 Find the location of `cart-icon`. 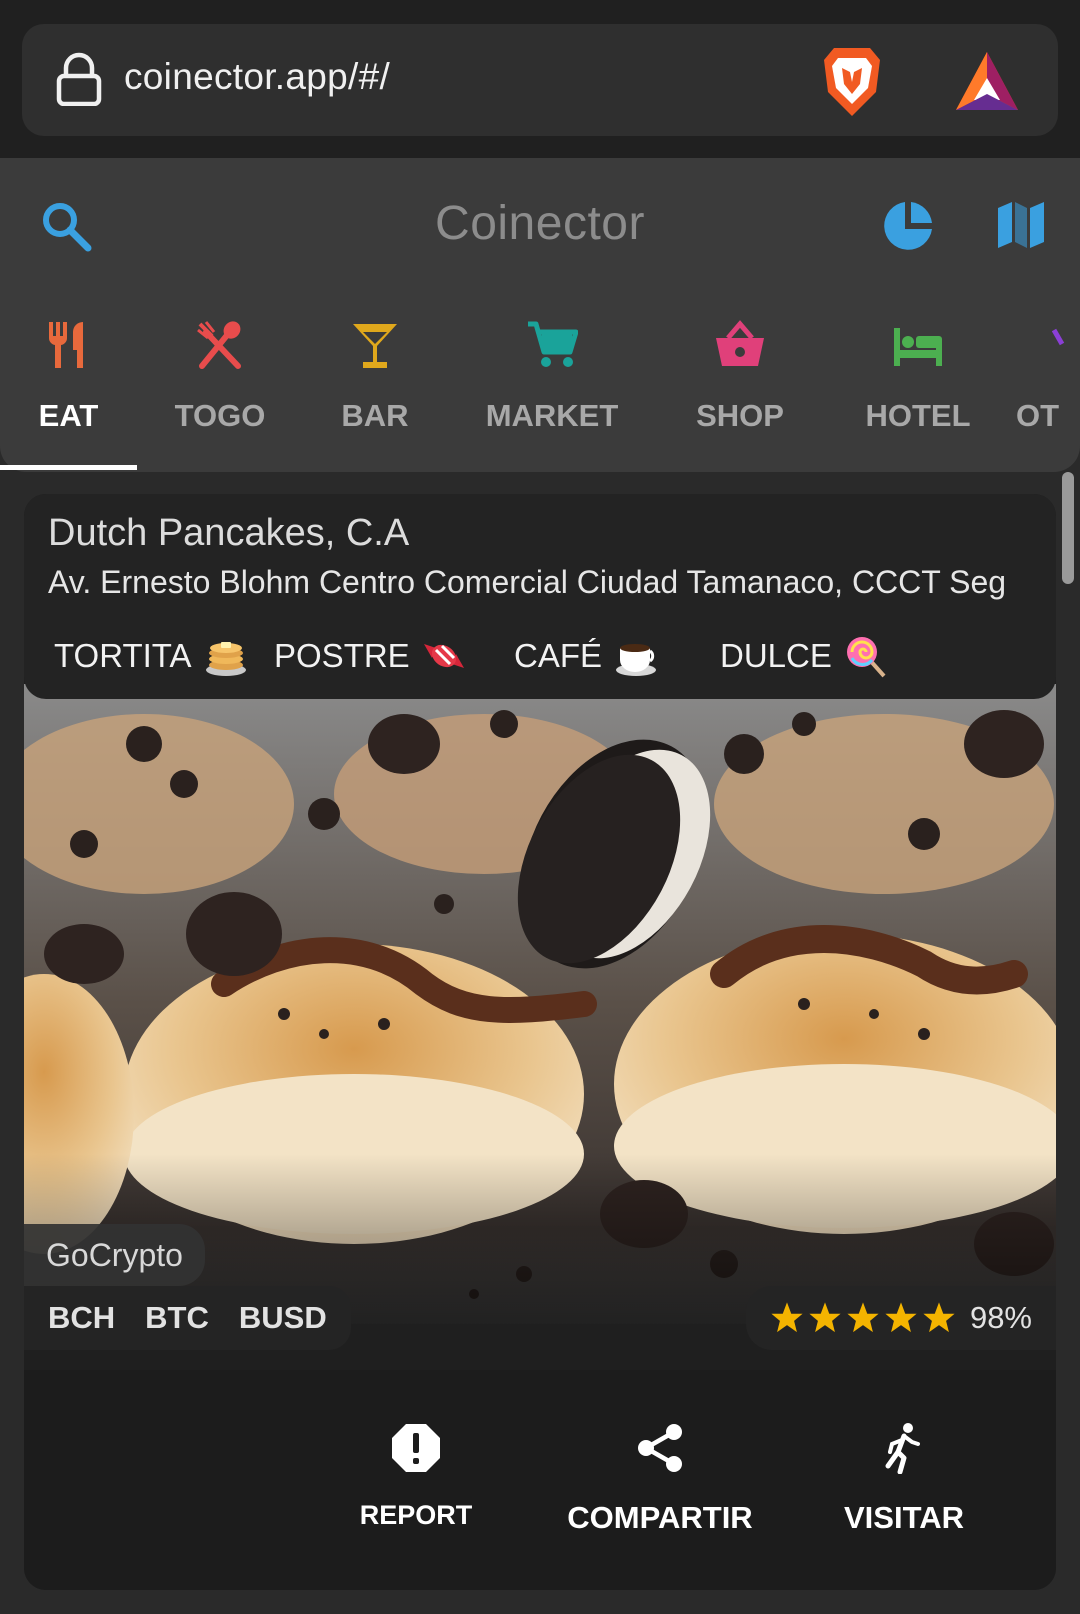

cart-icon is located at coordinates (553, 344).